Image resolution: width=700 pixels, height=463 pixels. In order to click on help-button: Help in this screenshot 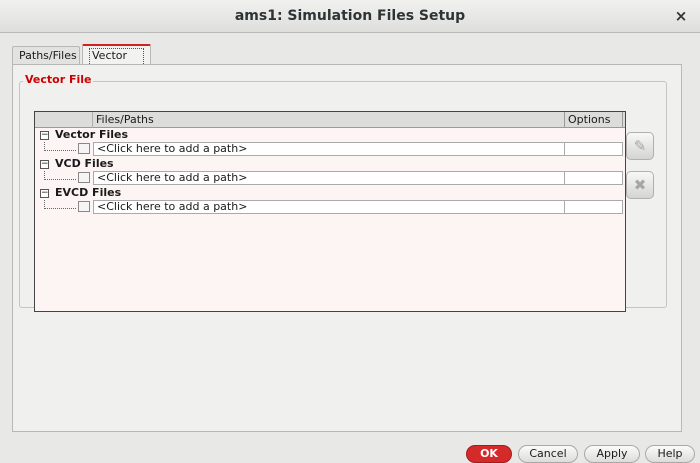, I will do `click(670, 454)`.